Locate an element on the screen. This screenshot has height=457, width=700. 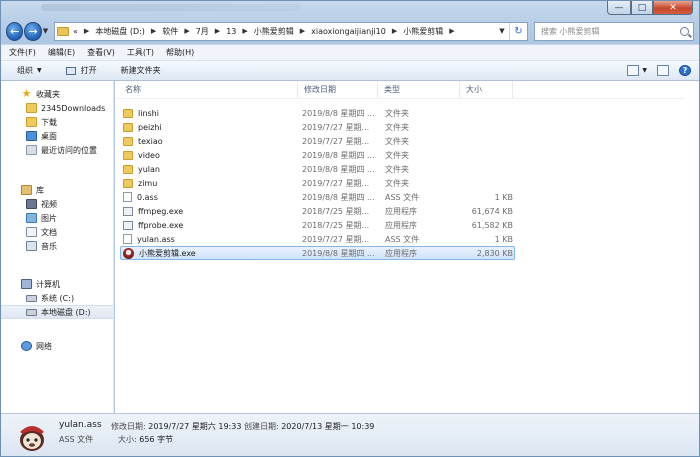
organize-button: 组织 ▼ is located at coordinates (29, 70).